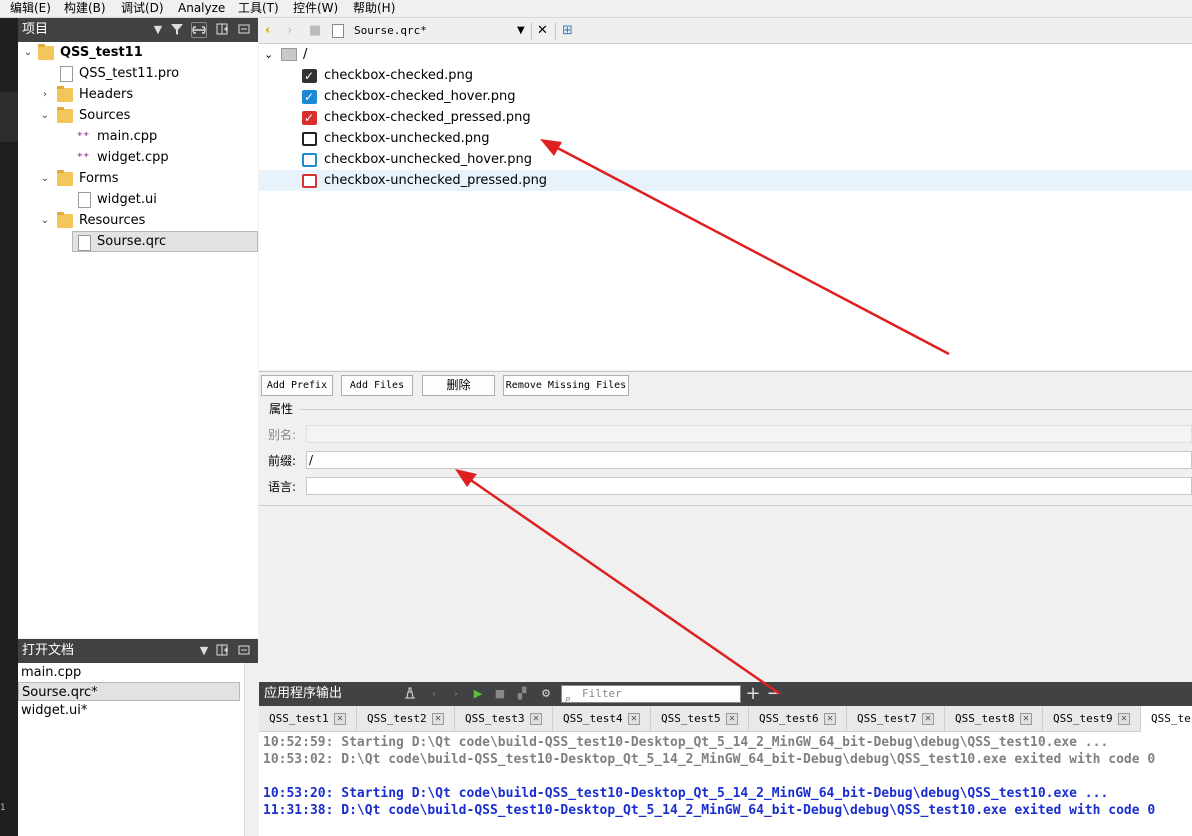 Image resolution: width=1192 pixels, height=836 pixels. I want to click on menu-help: 帮助(H), so click(374, 9).